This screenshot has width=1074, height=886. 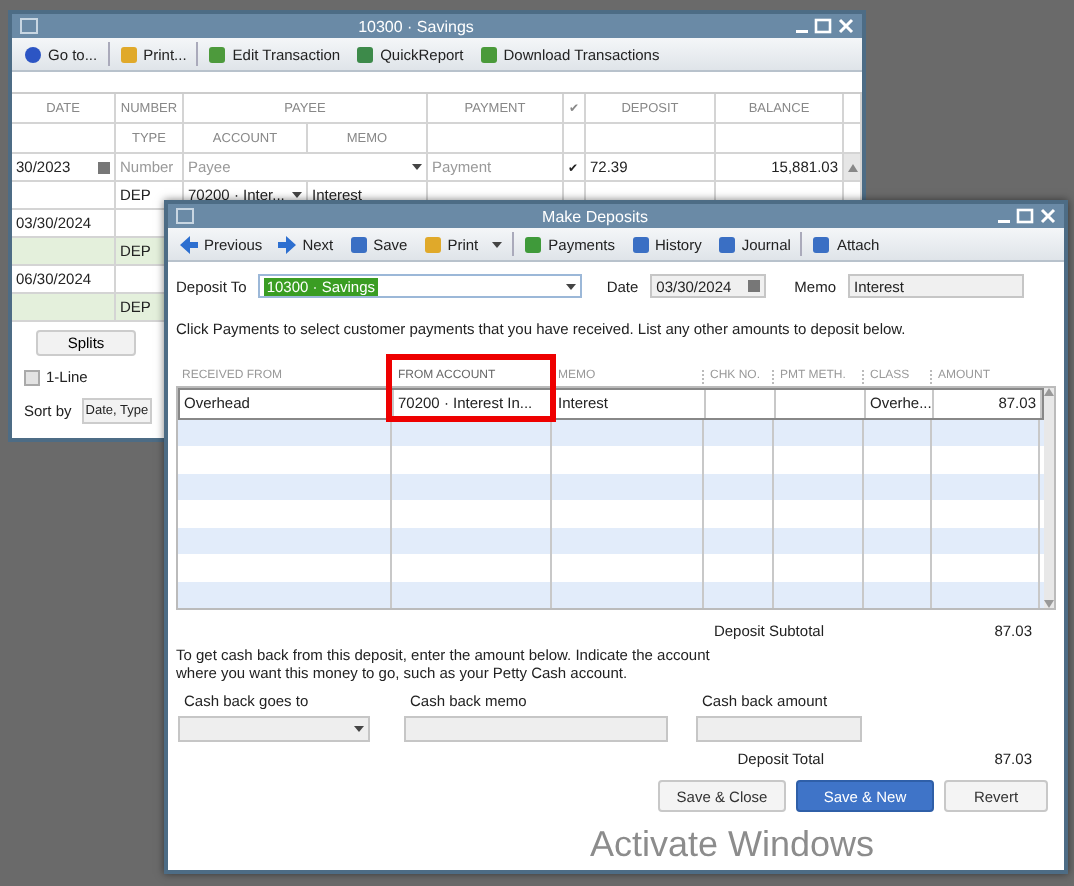 I want to click on cash-back-account-dropdown, so click(x=274, y=729).